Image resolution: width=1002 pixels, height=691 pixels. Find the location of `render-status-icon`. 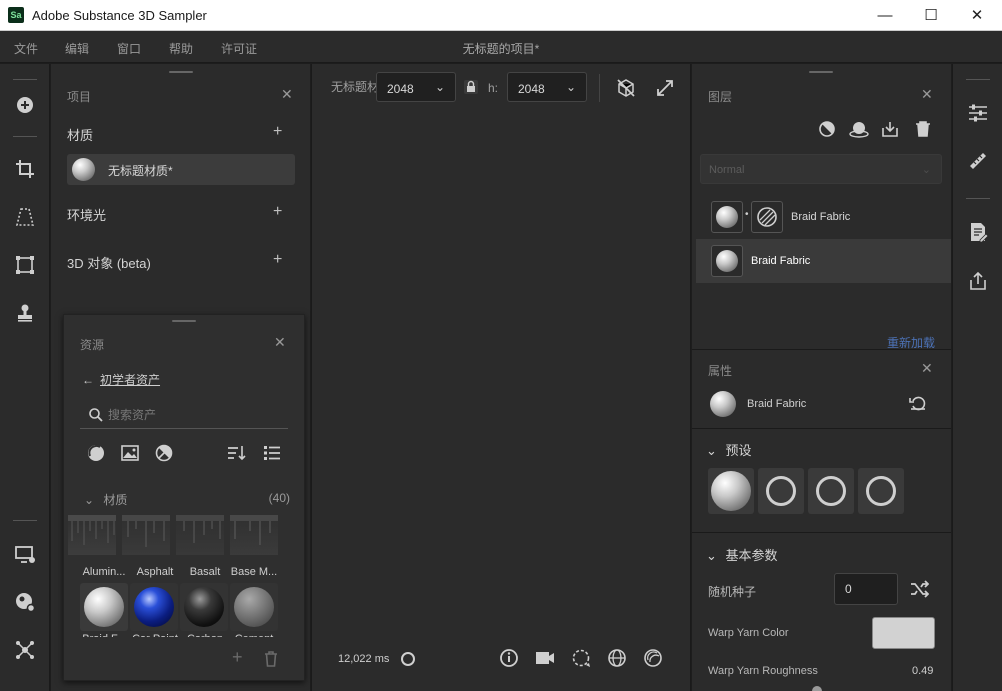

render-status-icon is located at coordinates (408, 659).